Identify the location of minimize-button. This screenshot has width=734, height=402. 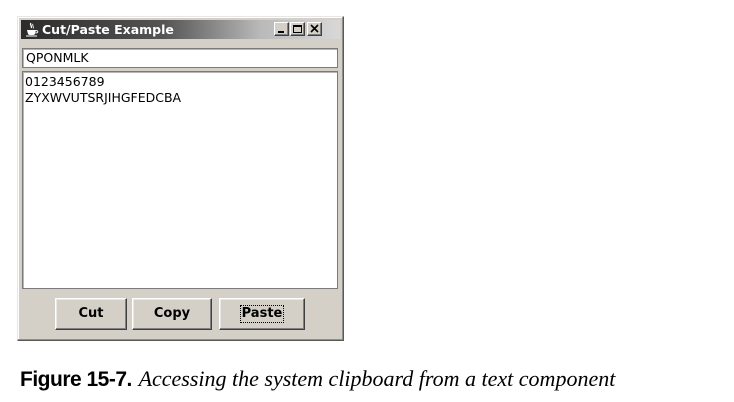
(281, 29).